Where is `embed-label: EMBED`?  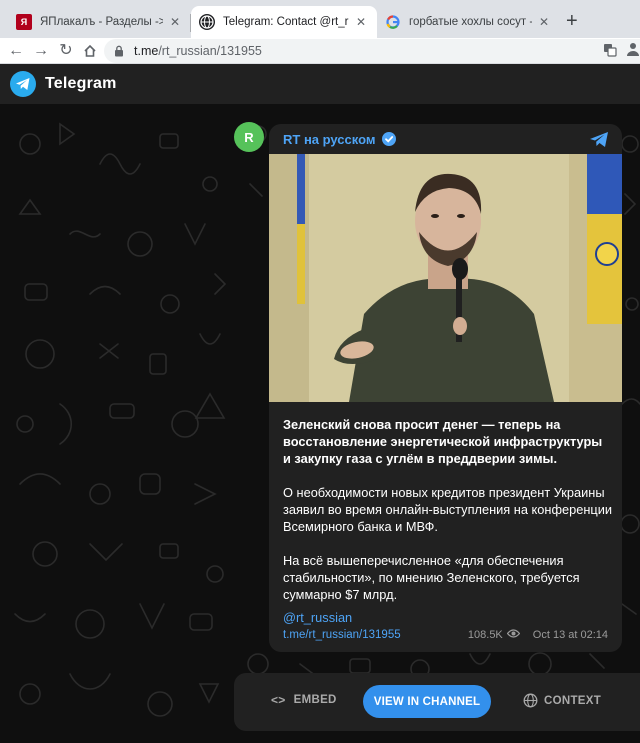
embed-label: EMBED is located at coordinates (315, 700).